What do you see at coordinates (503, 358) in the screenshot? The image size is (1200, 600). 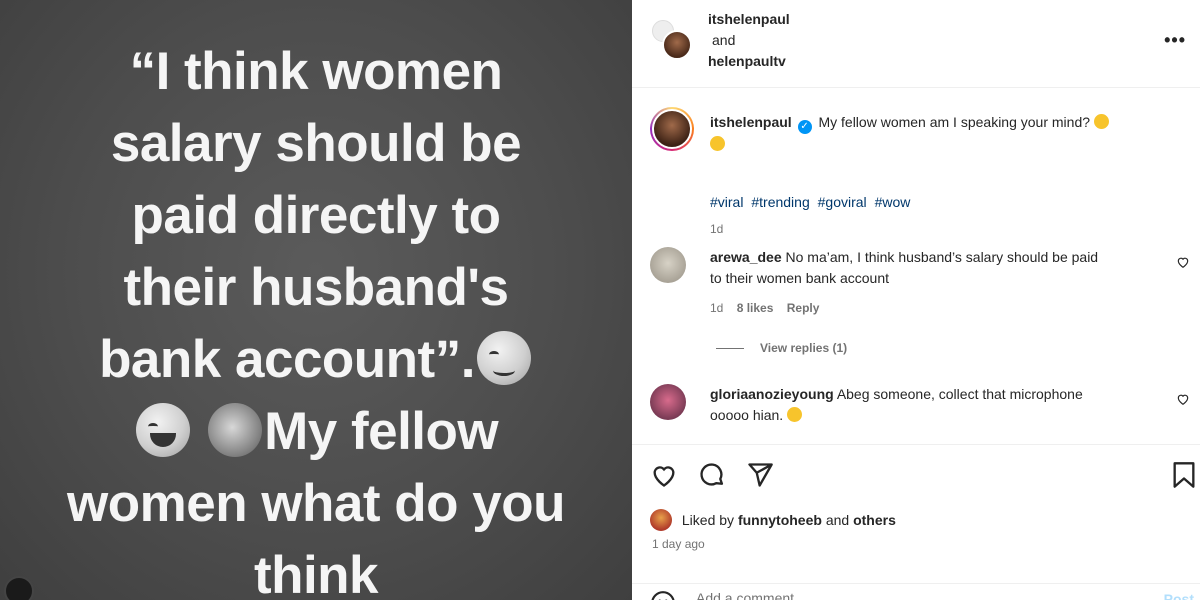 I see `relieved-face-emoji-icon` at bounding box center [503, 358].